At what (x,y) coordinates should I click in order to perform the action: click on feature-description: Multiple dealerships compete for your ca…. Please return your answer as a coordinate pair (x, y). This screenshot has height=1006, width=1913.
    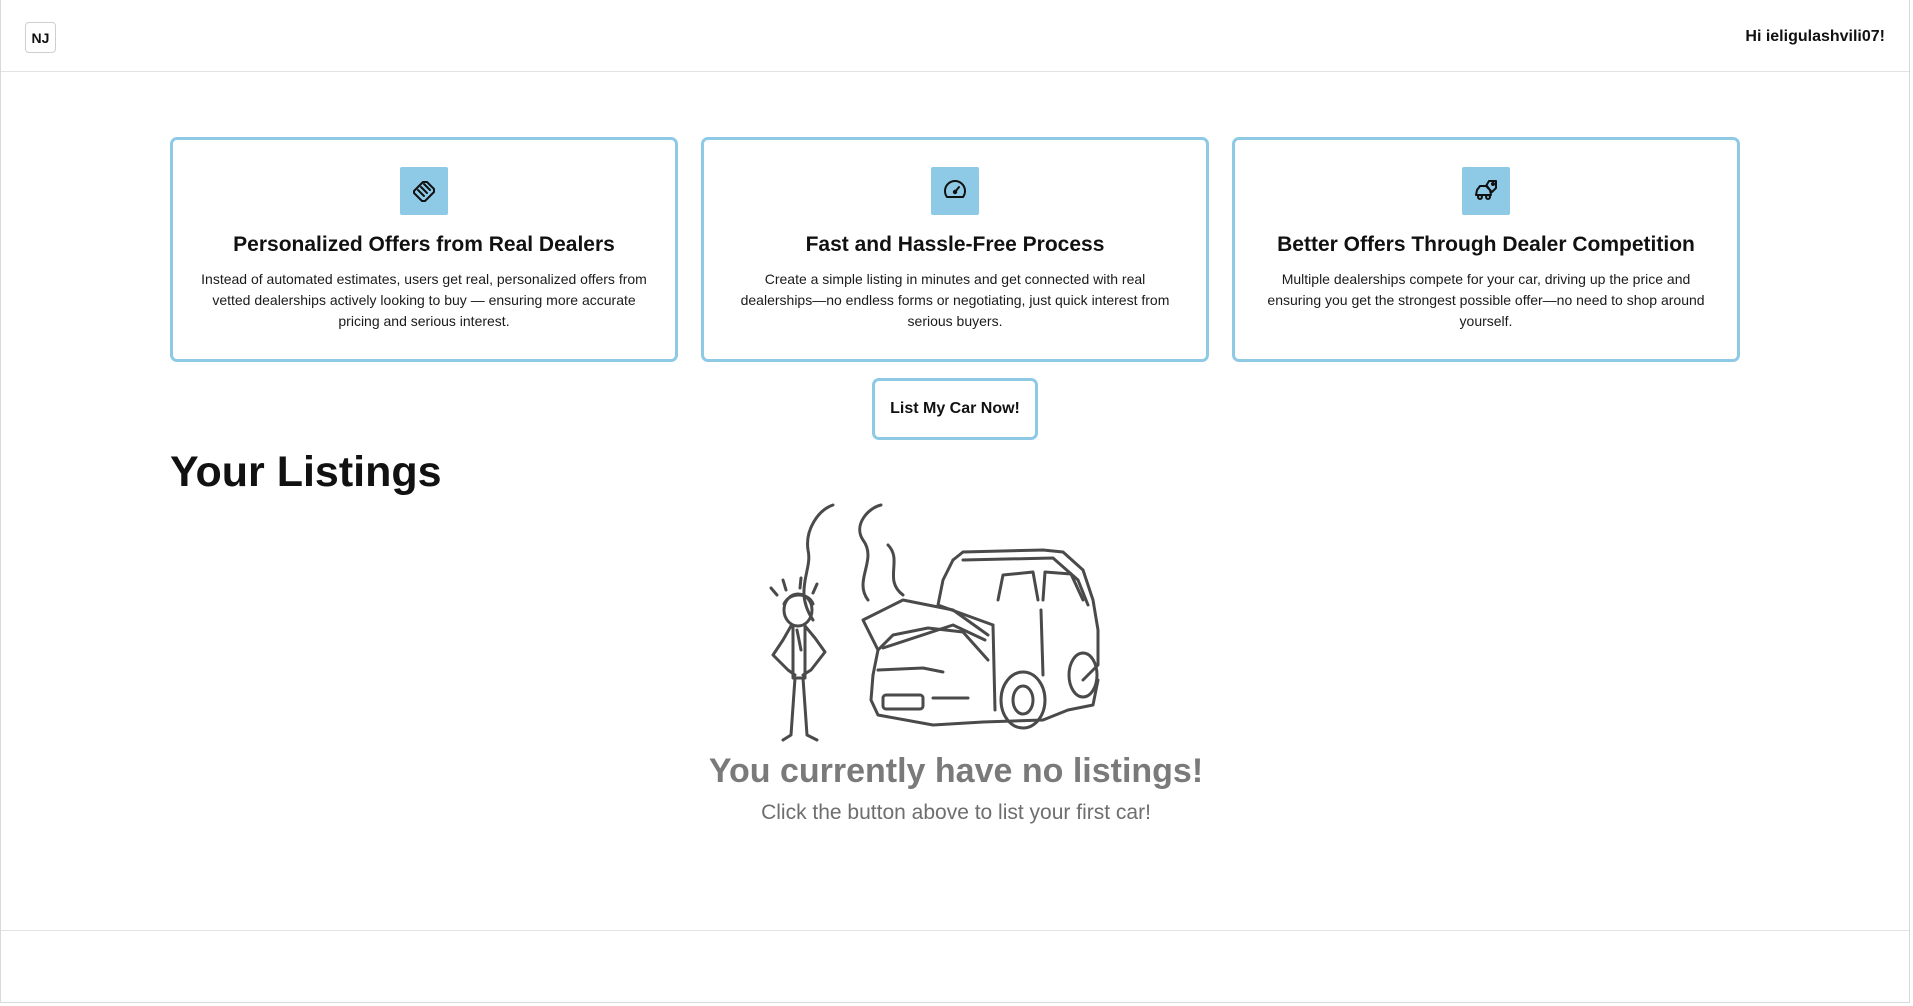
    Looking at the image, I should click on (1486, 300).